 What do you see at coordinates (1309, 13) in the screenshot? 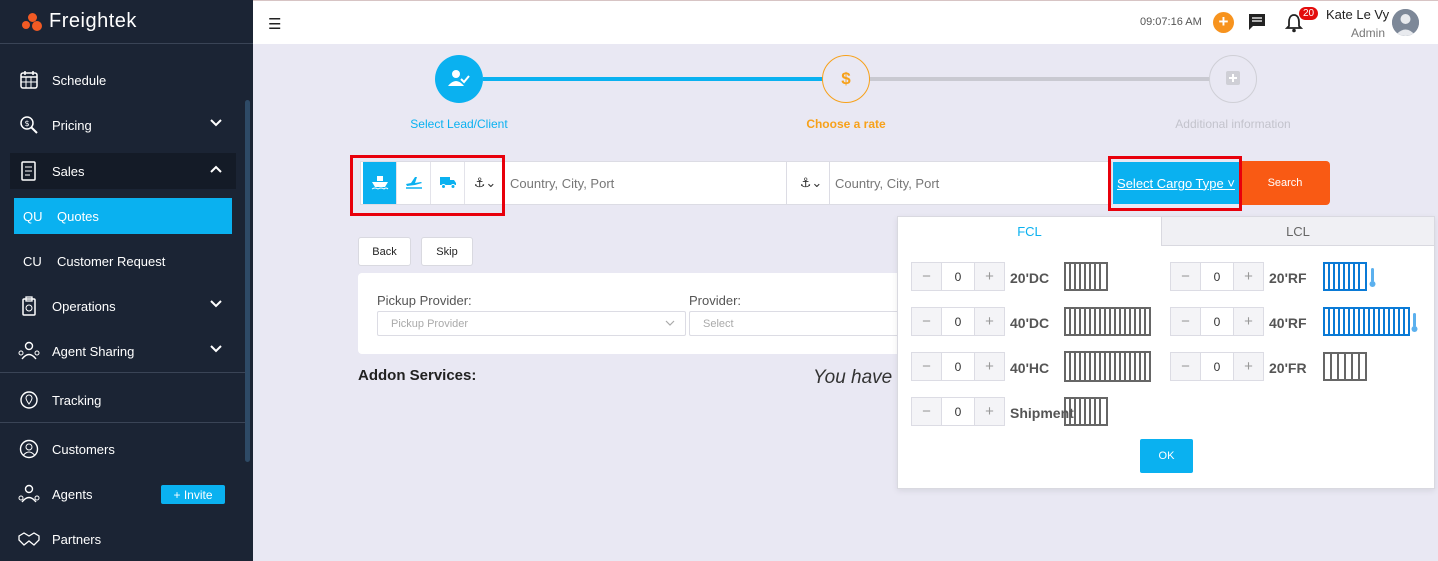
I see `notification-badge: 20` at bounding box center [1309, 13].